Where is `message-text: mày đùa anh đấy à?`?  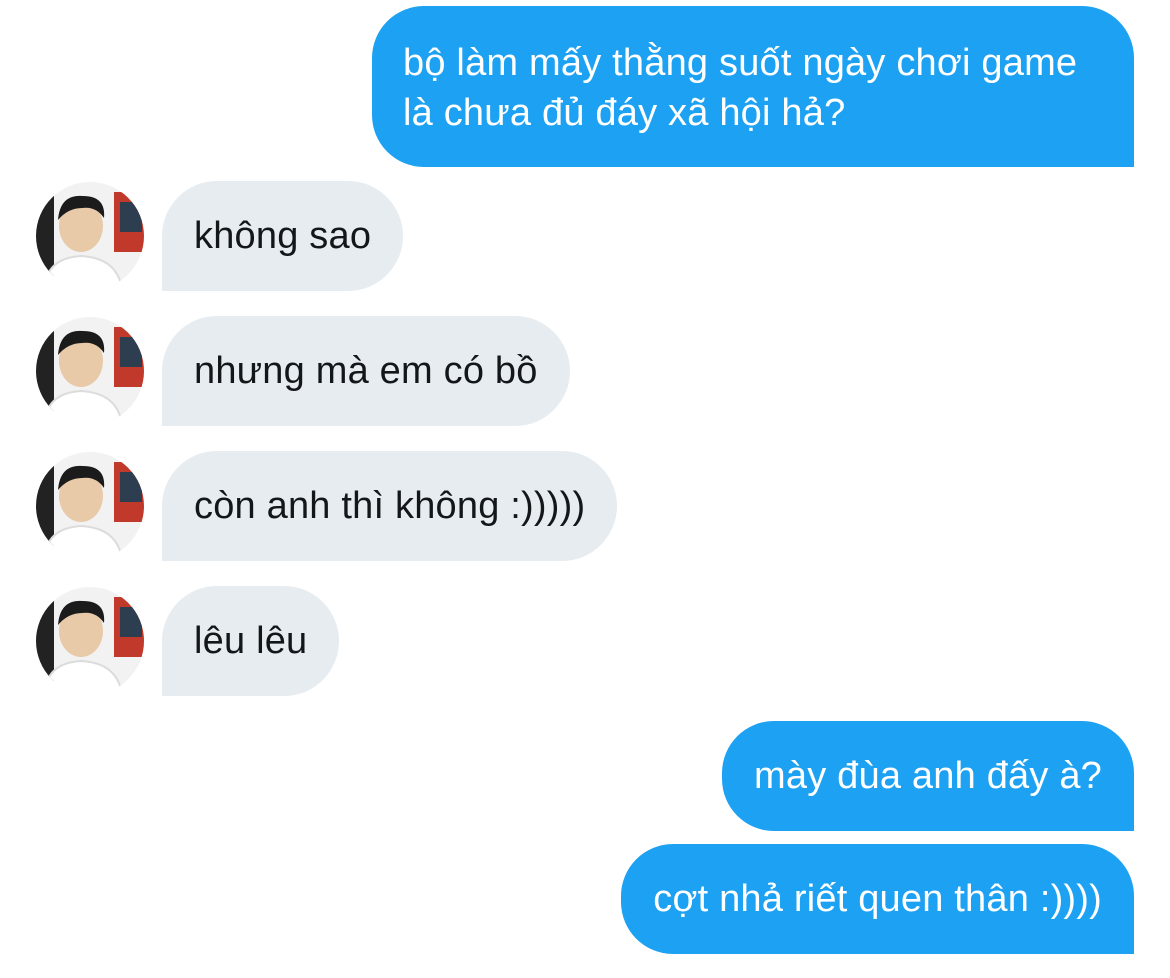 message-text: mày đùa anh đấy à? is located at coordinates (928, 776).